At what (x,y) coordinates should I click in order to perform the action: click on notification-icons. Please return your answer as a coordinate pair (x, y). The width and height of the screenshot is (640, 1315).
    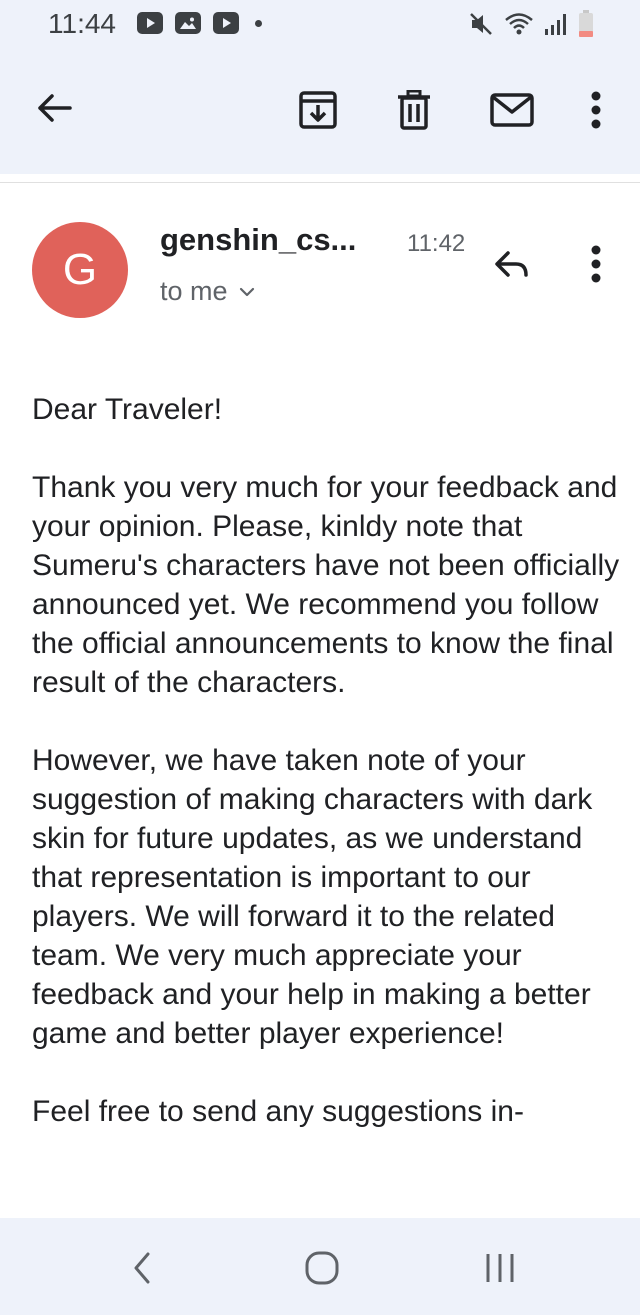
    Looking at the image, I should click on (199, 23).